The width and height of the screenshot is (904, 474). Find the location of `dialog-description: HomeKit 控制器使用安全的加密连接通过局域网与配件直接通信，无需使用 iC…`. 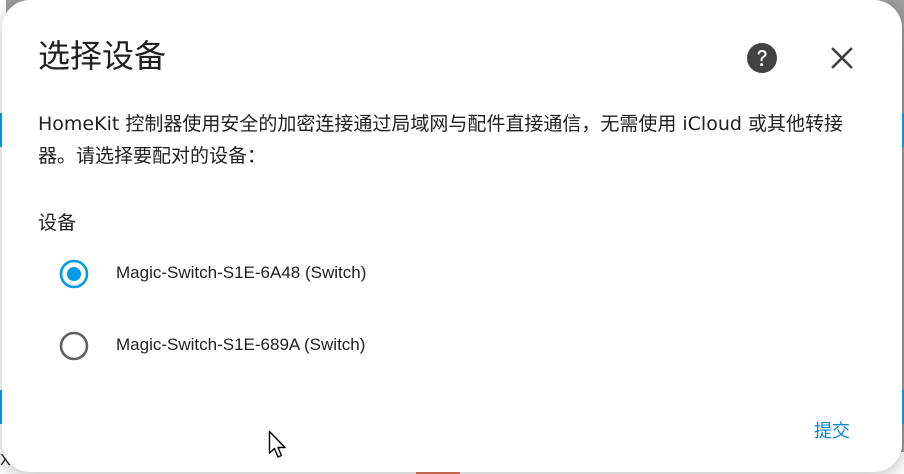

dialog-description: HomeKit 控制器使用安全的加密连接通过局域网与配件直接通信，无需使用 iC… is located at coordinates (440, 140).